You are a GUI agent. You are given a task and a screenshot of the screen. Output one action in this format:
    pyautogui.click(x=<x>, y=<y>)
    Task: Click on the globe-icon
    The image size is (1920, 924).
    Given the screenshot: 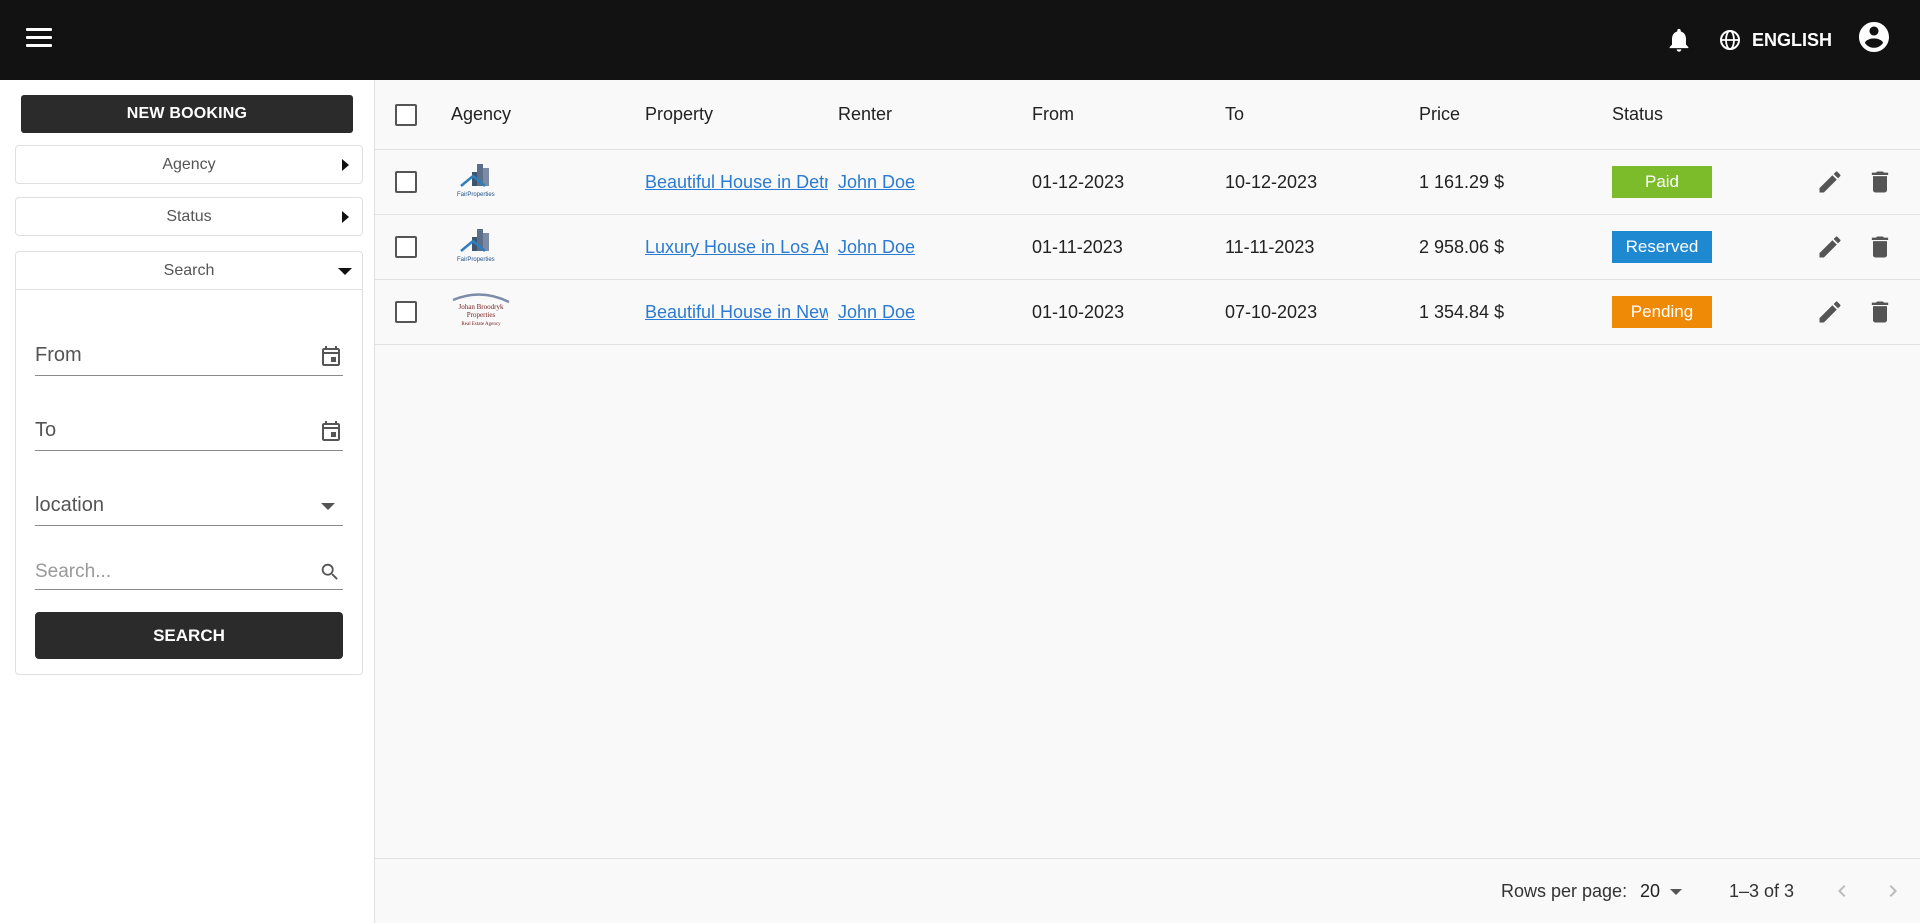 What is the action you would take?
    pyautogui.click(x=1730, y=40)
    